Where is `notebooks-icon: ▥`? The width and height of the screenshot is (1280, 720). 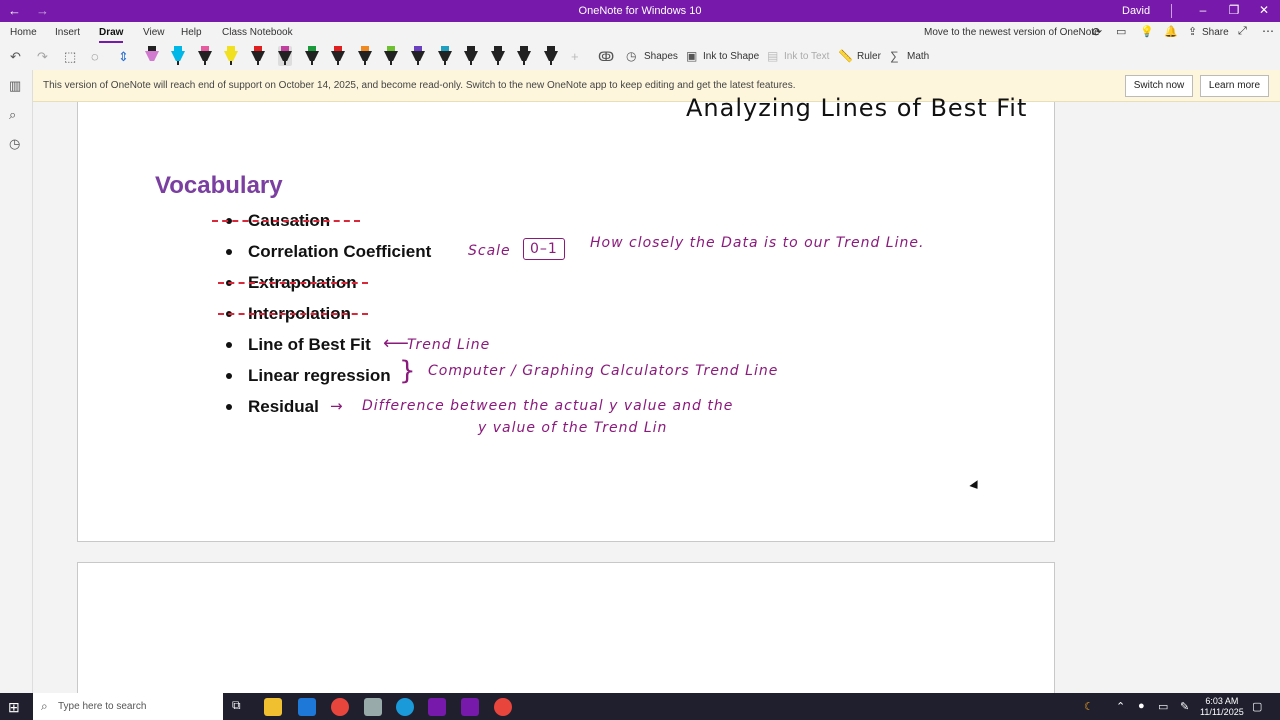
notebooks-icon: ▥ is located at coordinates (15, 86).